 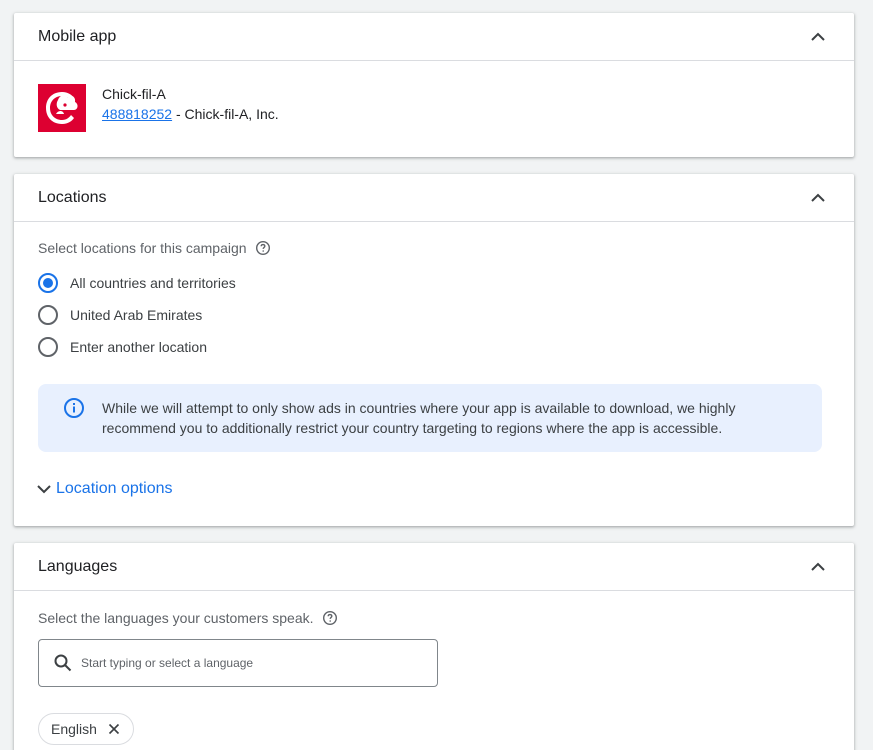 I want to click on radio-button-checked, so click(x=48, y=283).